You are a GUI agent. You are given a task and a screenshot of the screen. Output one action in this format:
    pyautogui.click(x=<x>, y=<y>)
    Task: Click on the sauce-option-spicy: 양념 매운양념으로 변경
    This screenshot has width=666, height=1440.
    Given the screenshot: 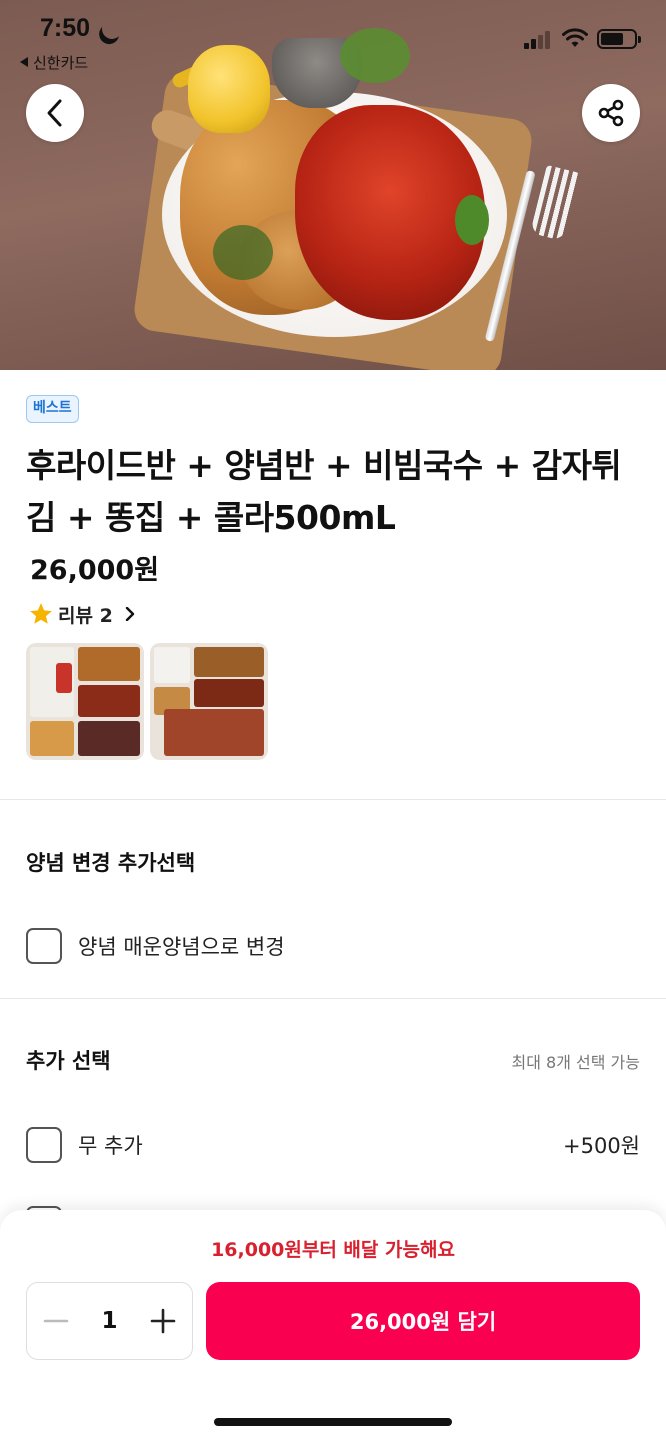 What is the action you would take?
    pyautogui.click(x=333, y=946)
    